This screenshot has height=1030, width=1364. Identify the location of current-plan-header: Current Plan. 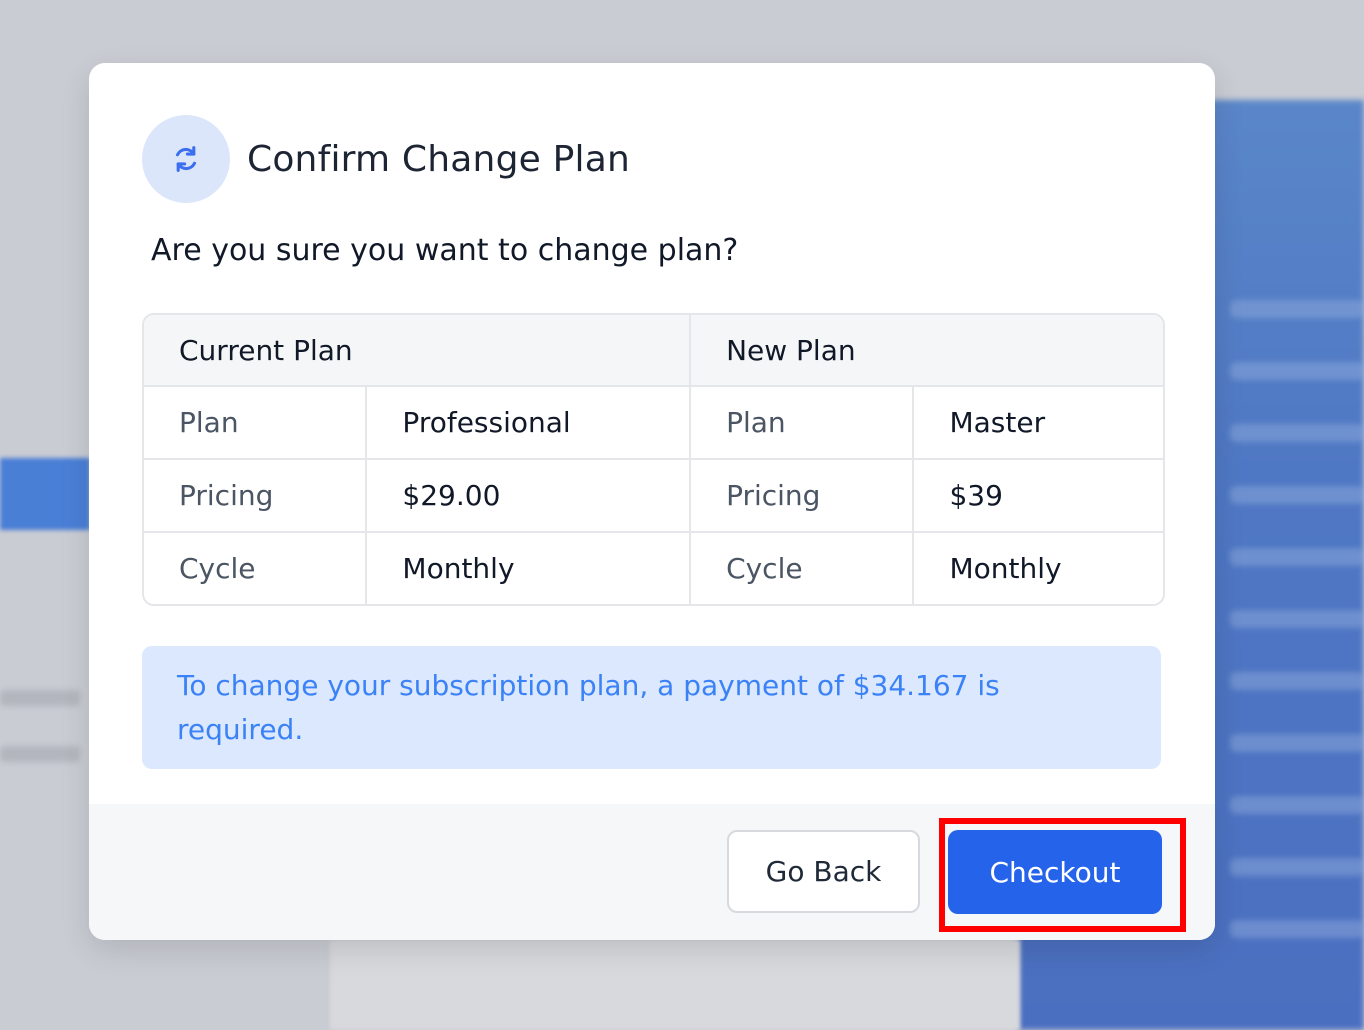
(417, 351).